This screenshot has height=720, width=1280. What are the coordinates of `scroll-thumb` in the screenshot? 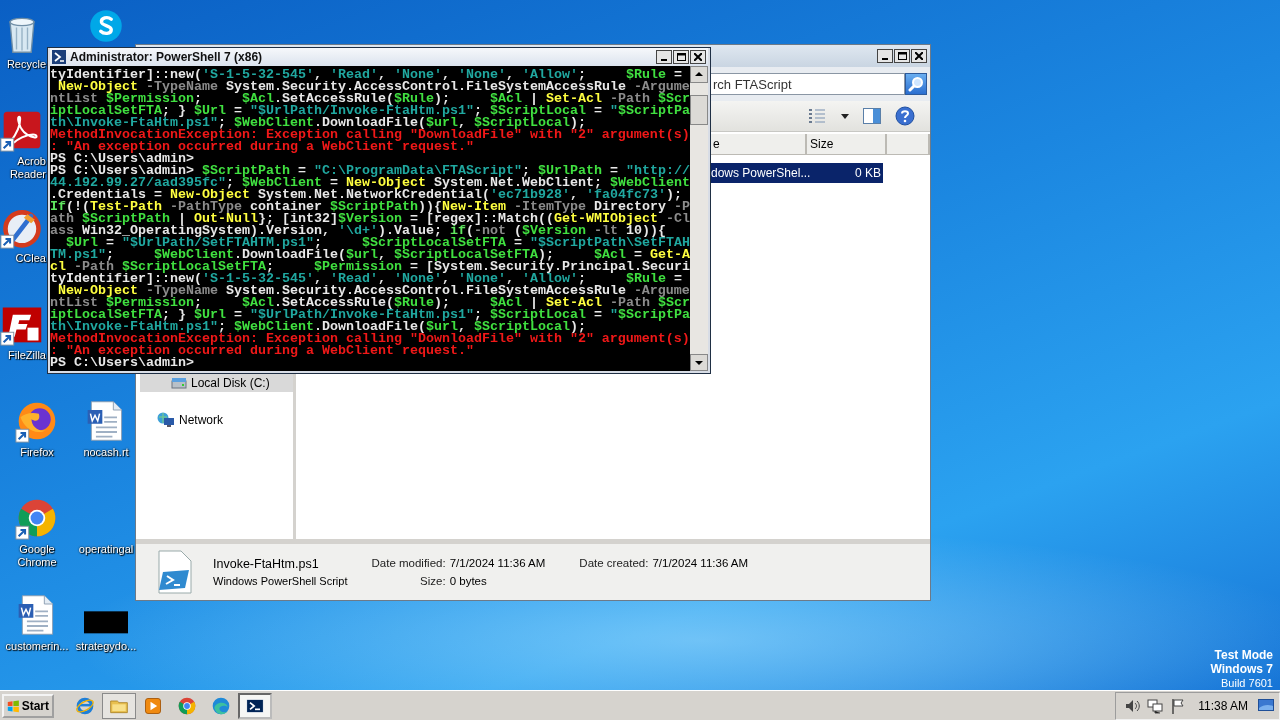 It's located at (699, 110).